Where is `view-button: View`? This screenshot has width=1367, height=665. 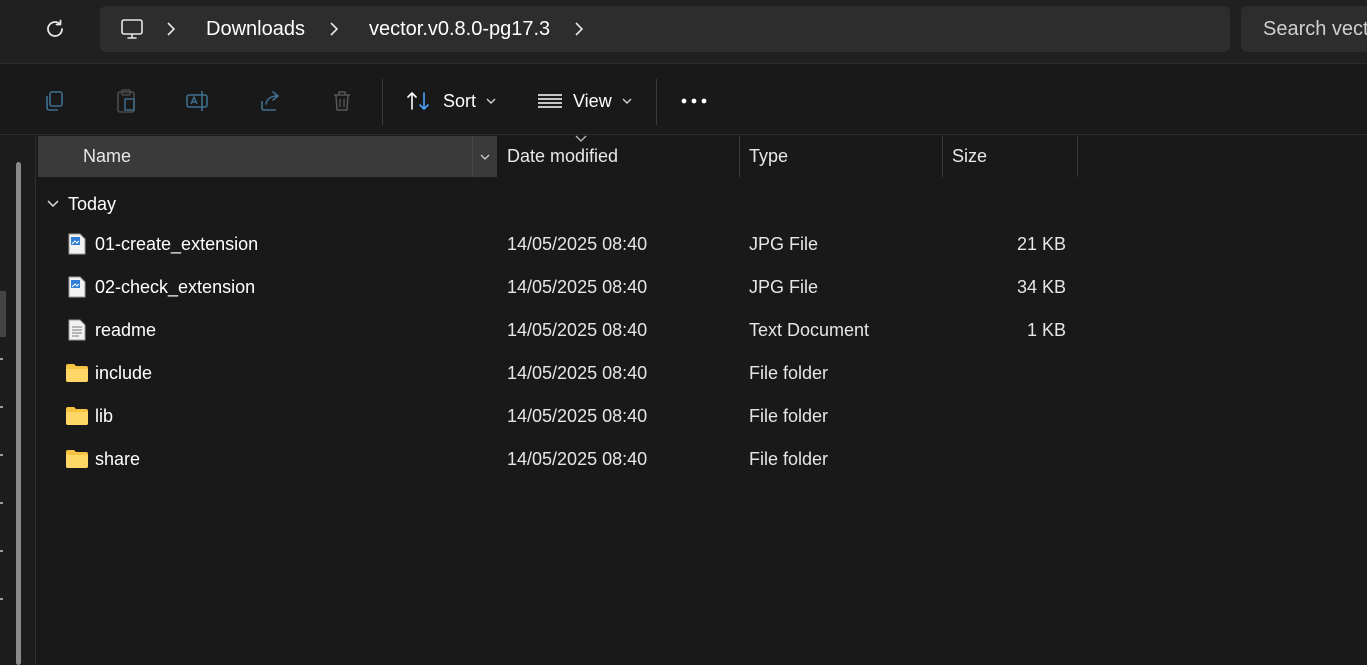
view-button: View is located at coordinates (584, 101).